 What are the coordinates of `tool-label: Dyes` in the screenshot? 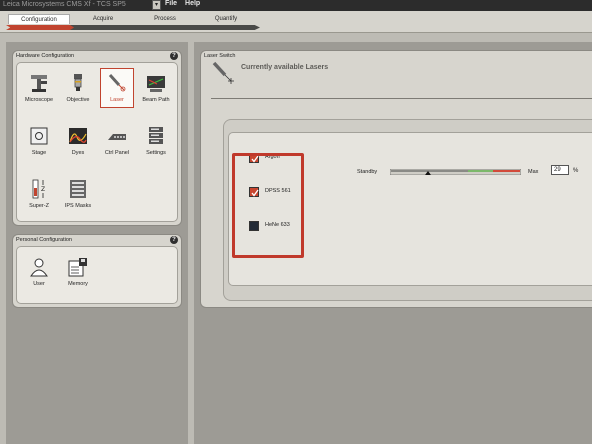 It's located at (78, 153).